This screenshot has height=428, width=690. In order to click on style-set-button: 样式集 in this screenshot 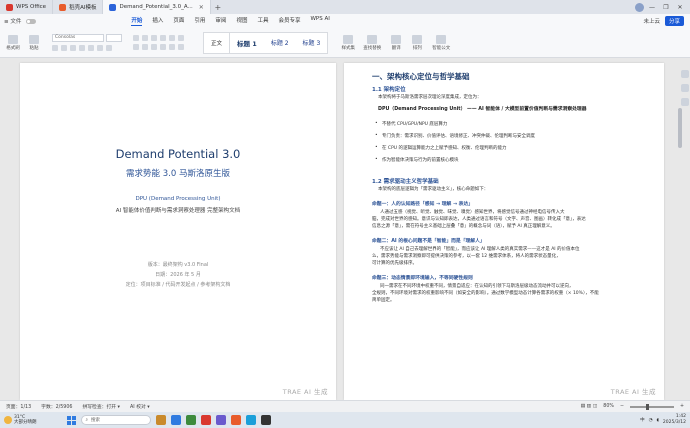, I will do `click(348, 42)`.